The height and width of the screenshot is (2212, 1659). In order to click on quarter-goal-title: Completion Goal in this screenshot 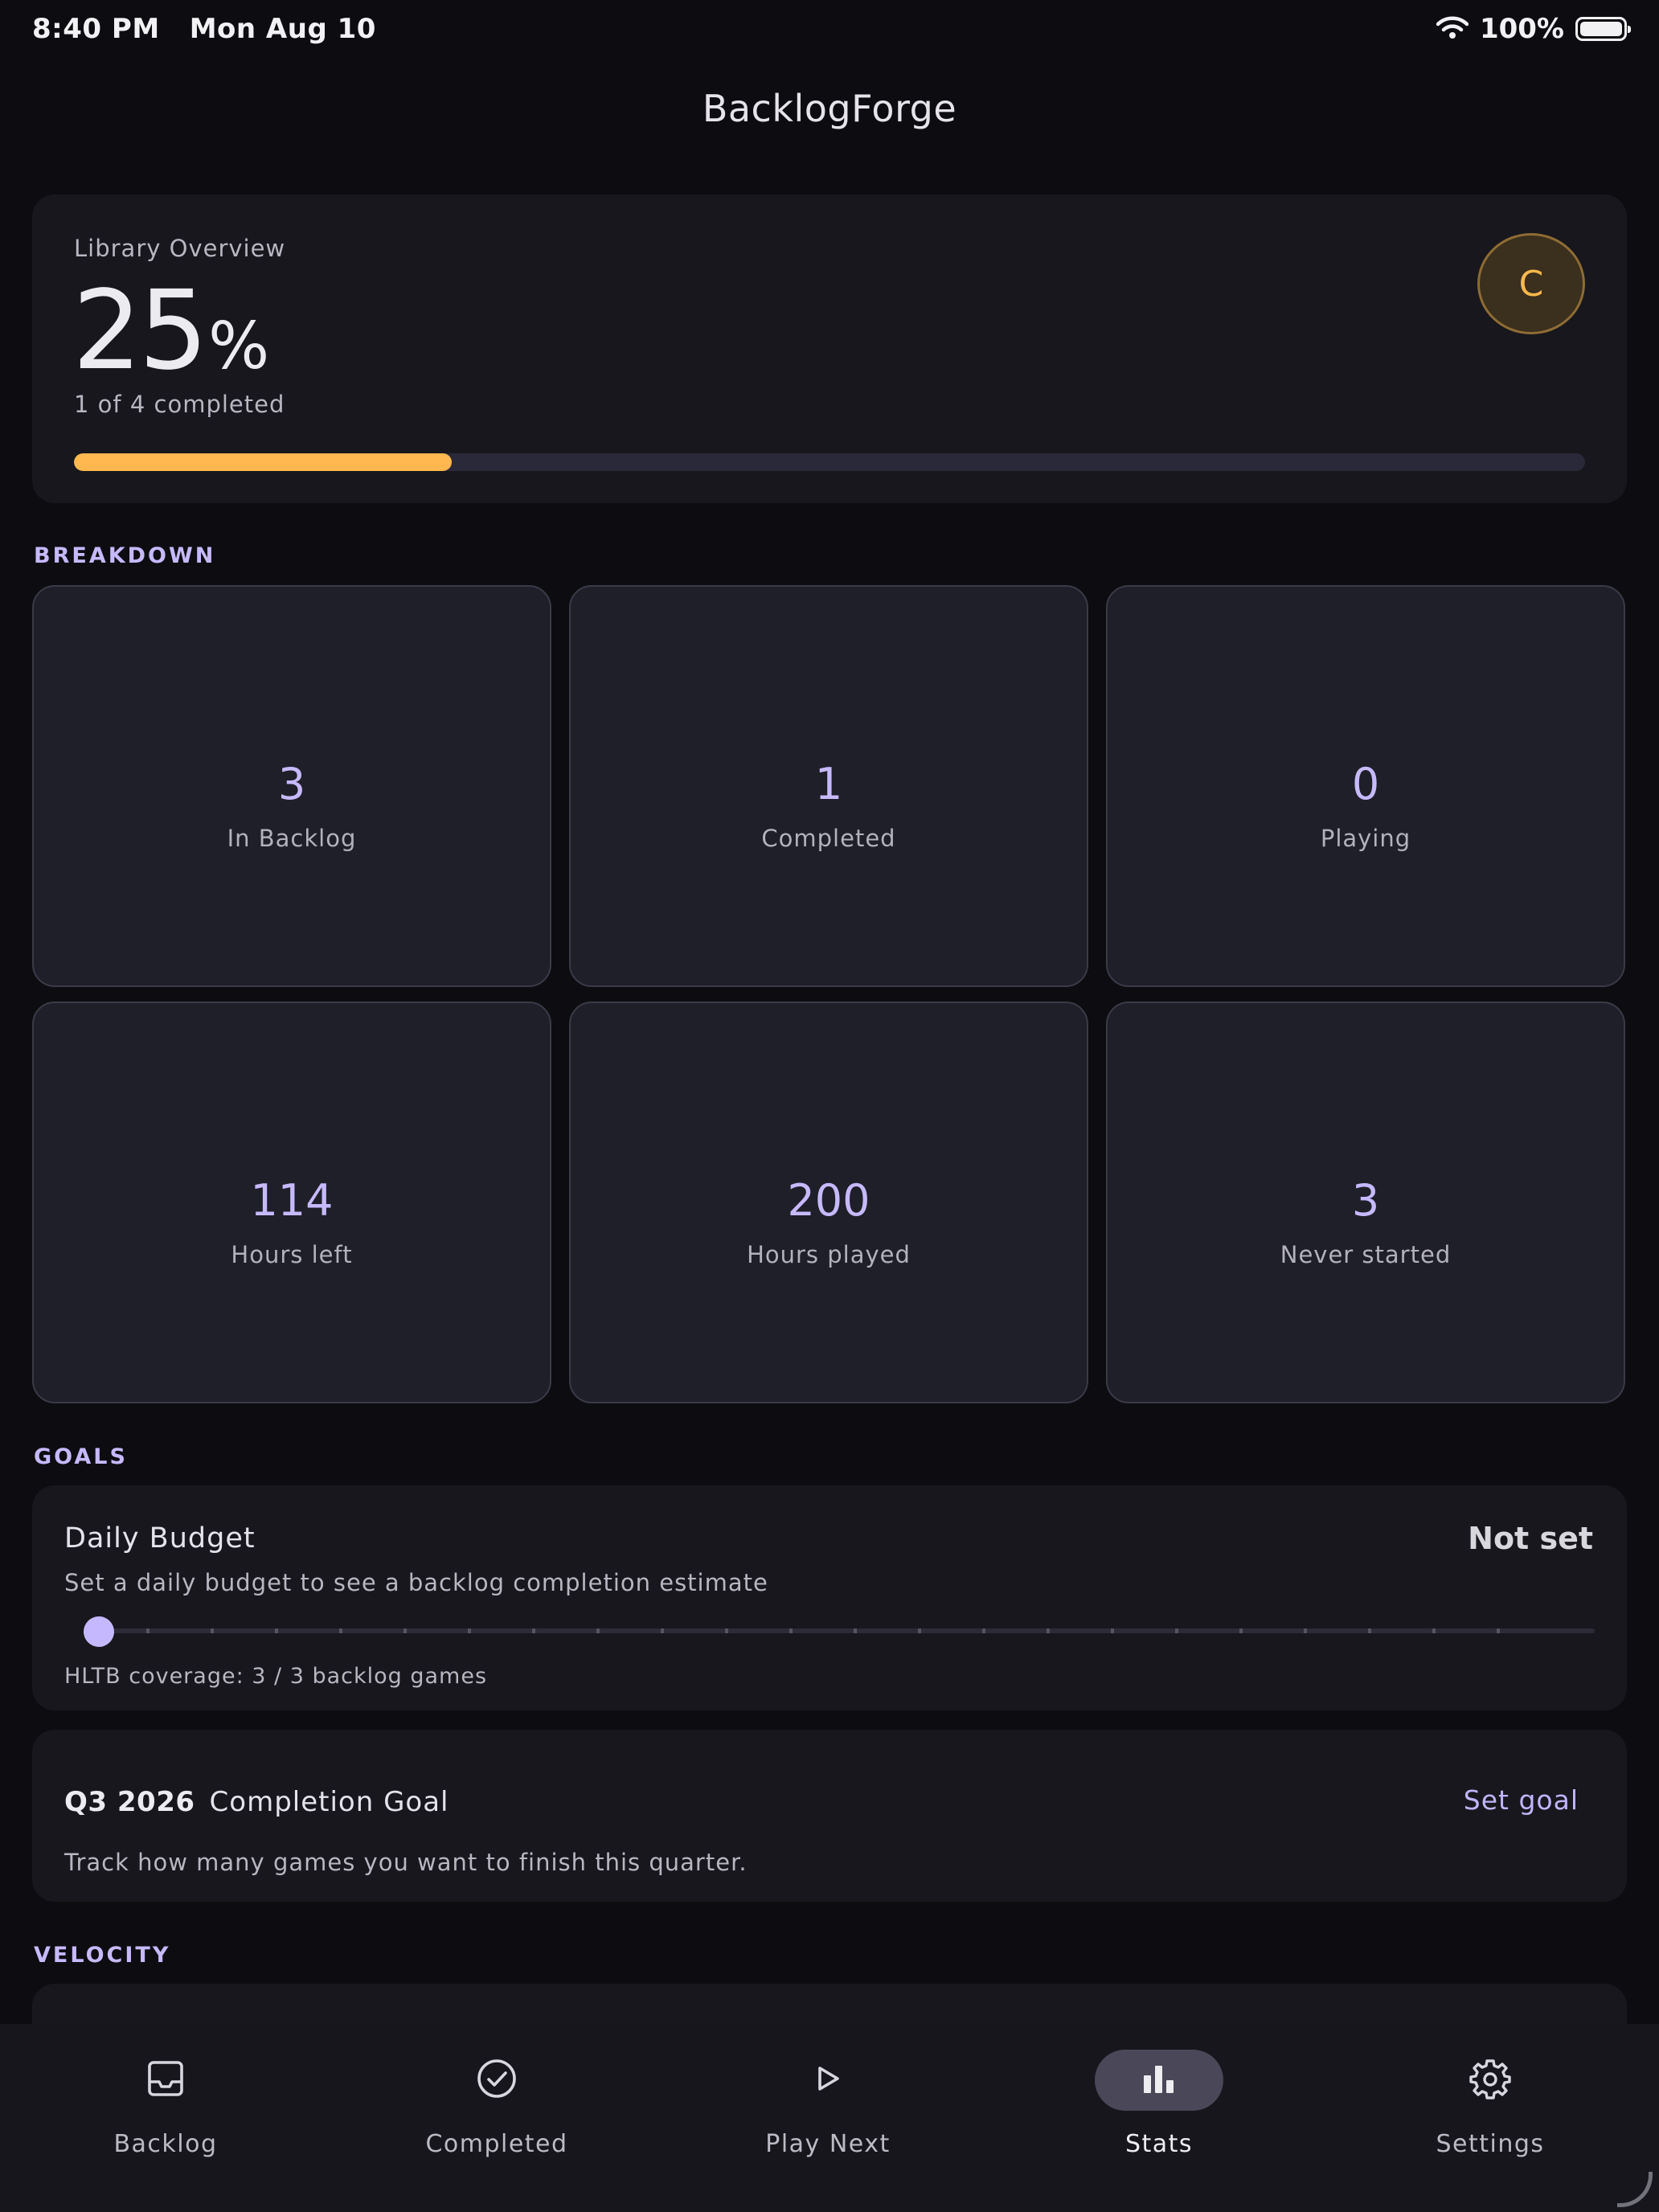, I will do `click(329, 1802)`.